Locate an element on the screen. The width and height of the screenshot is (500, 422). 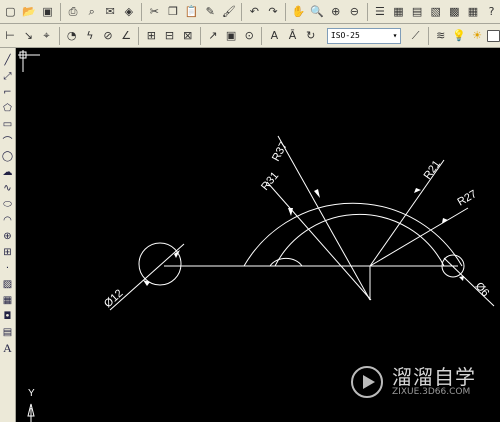
layer-icon: ≋ is located at coordinates (441, 36).